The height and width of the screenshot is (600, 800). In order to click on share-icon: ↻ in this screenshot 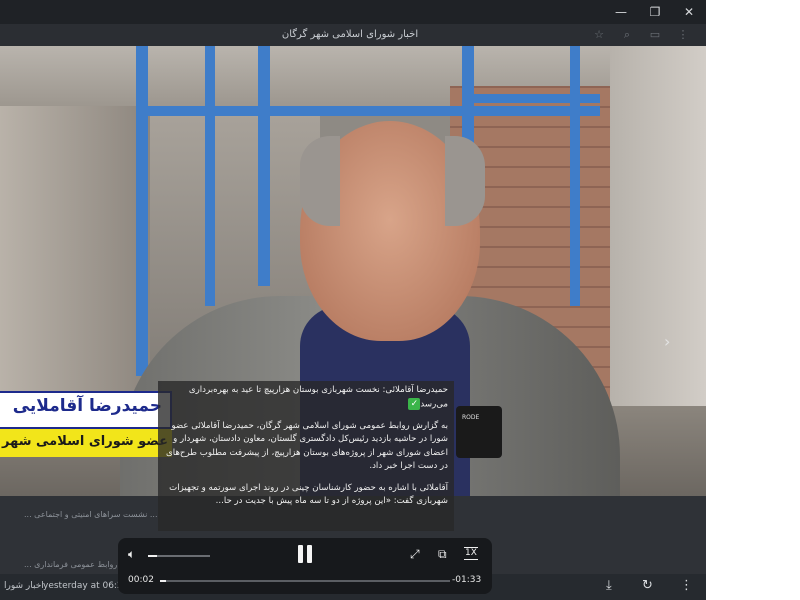, I will do `click(647, 585)`.